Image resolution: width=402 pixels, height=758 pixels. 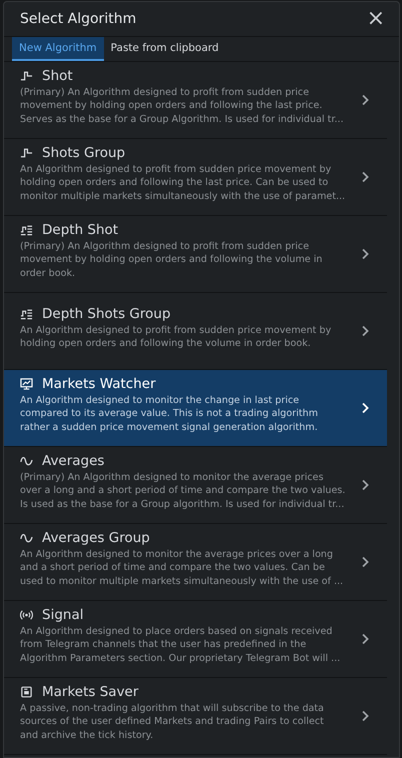 I want to click on broadcast-icon, so click(x=26, y=614).